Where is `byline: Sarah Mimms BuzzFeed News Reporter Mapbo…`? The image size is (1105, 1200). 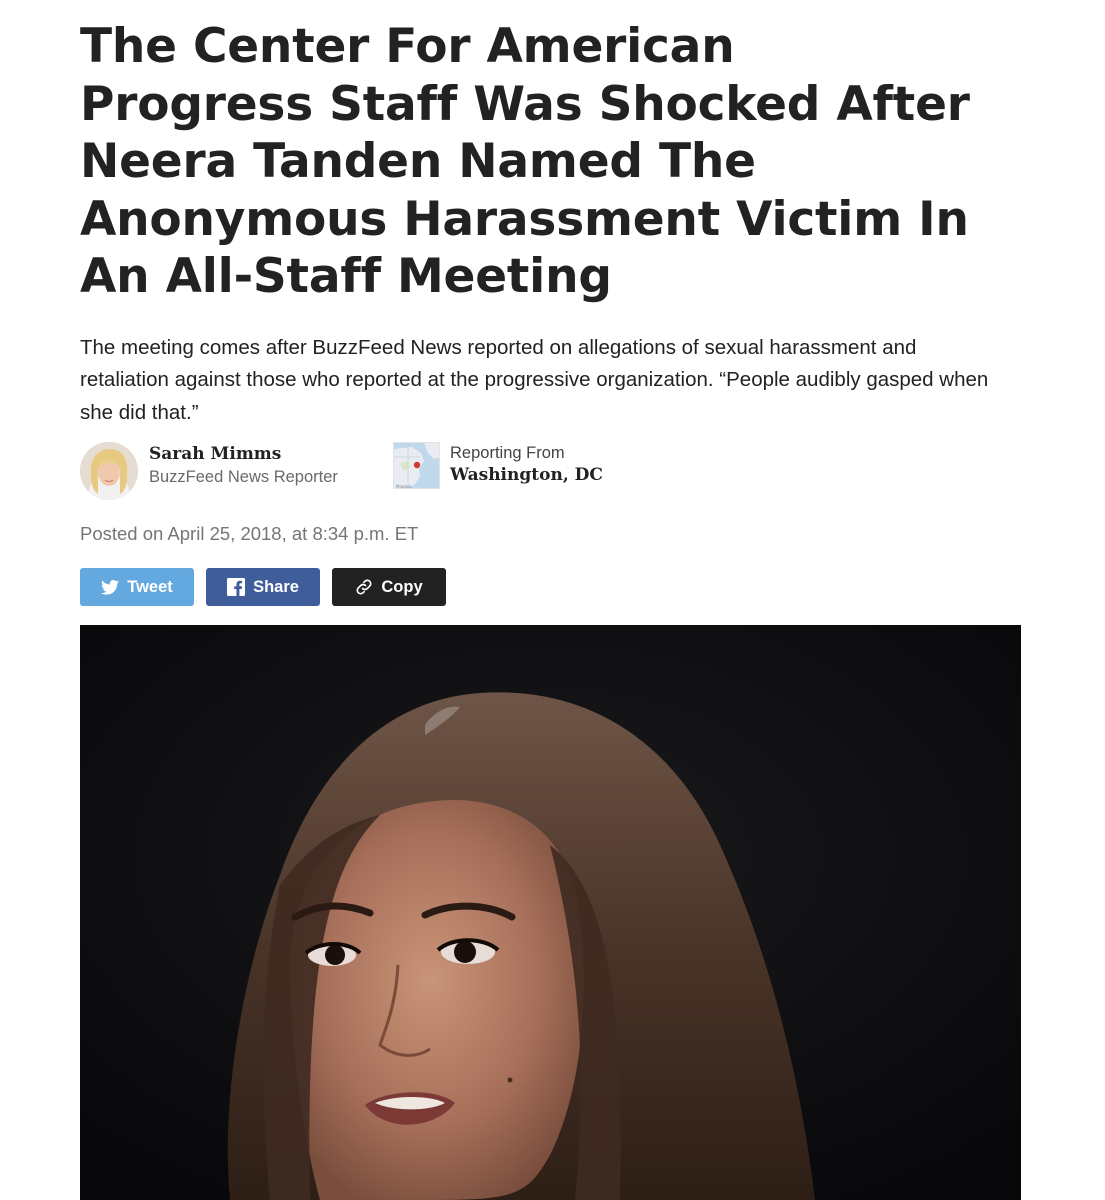
byline: Sarah Mimms BuzzFeed News Reporter Mapbo… is located at coordinates (430, 471).